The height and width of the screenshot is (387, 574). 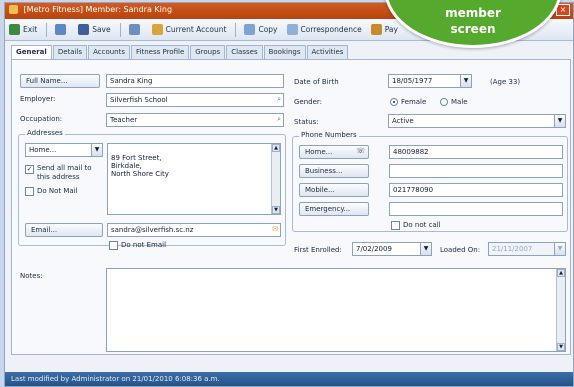 I want to click on tab-activities: Activities, so click(x=327, y=52).